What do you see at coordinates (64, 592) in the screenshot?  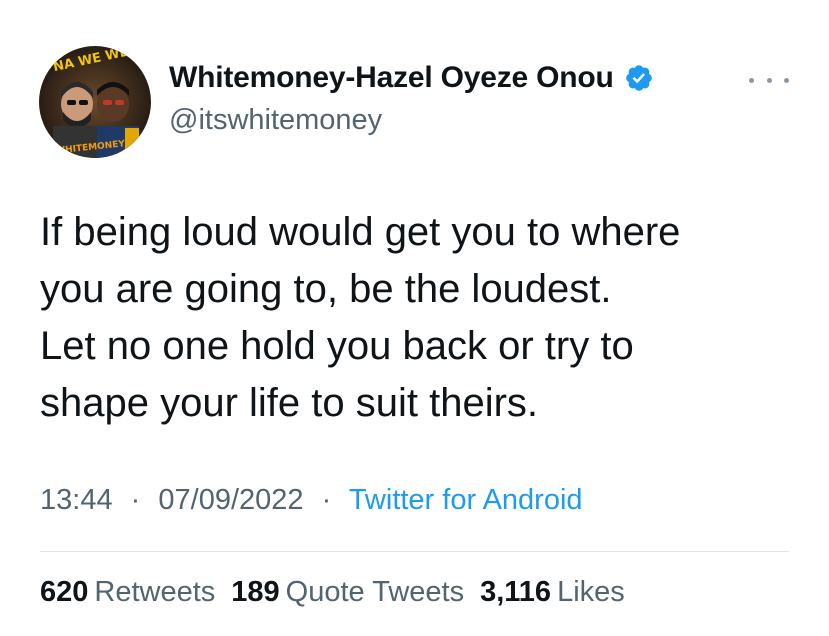 I see `retweets-count: 620` at bounding box center [64, 592].